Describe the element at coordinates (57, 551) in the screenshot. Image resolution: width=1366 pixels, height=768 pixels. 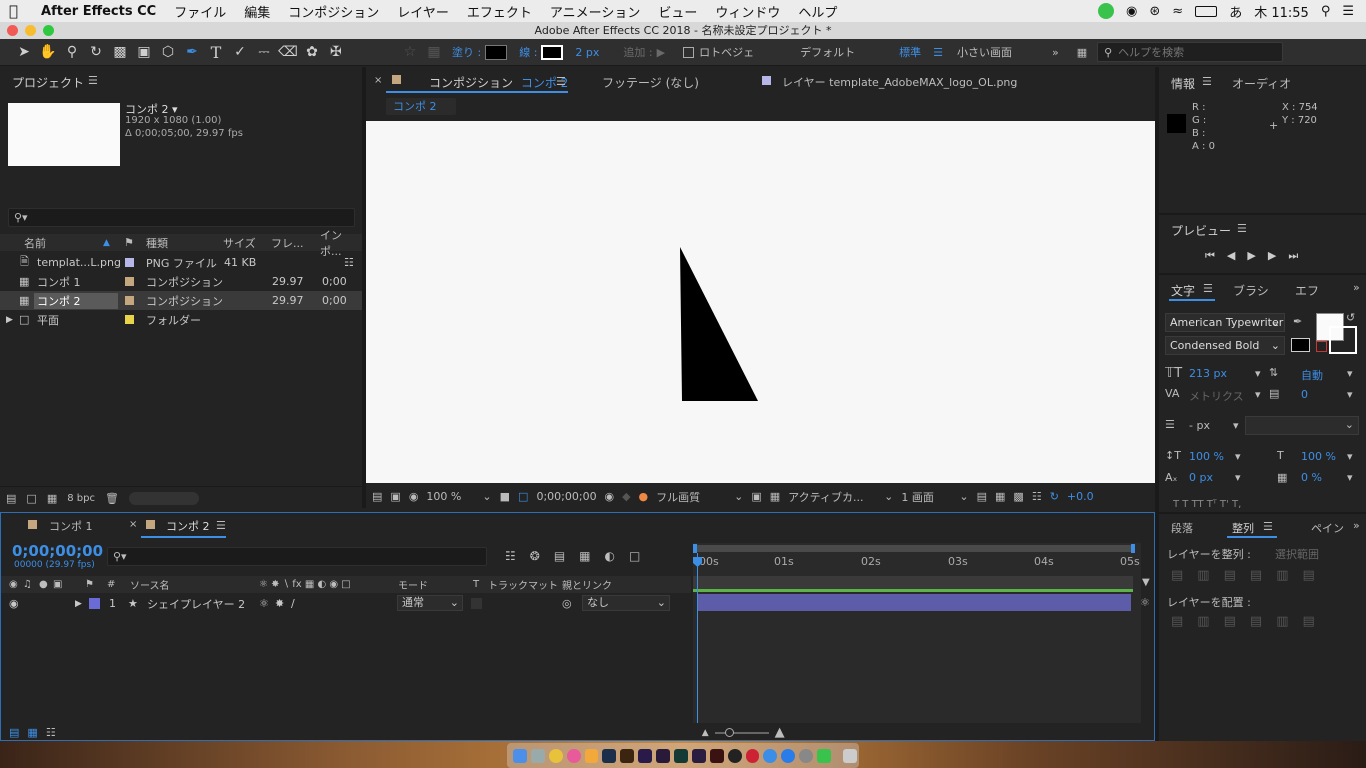
I see `timeline-current-time: 0;00;00;00` at that location.